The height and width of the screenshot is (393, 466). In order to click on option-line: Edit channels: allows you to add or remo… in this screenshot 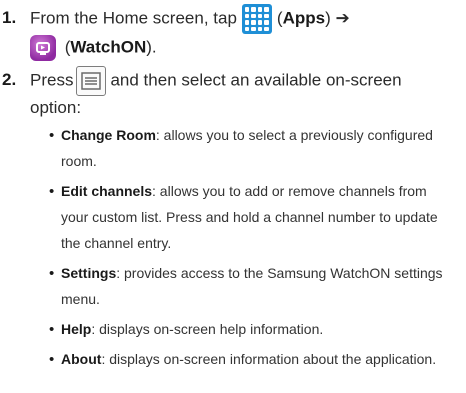, I will do `click(260, 191)`.